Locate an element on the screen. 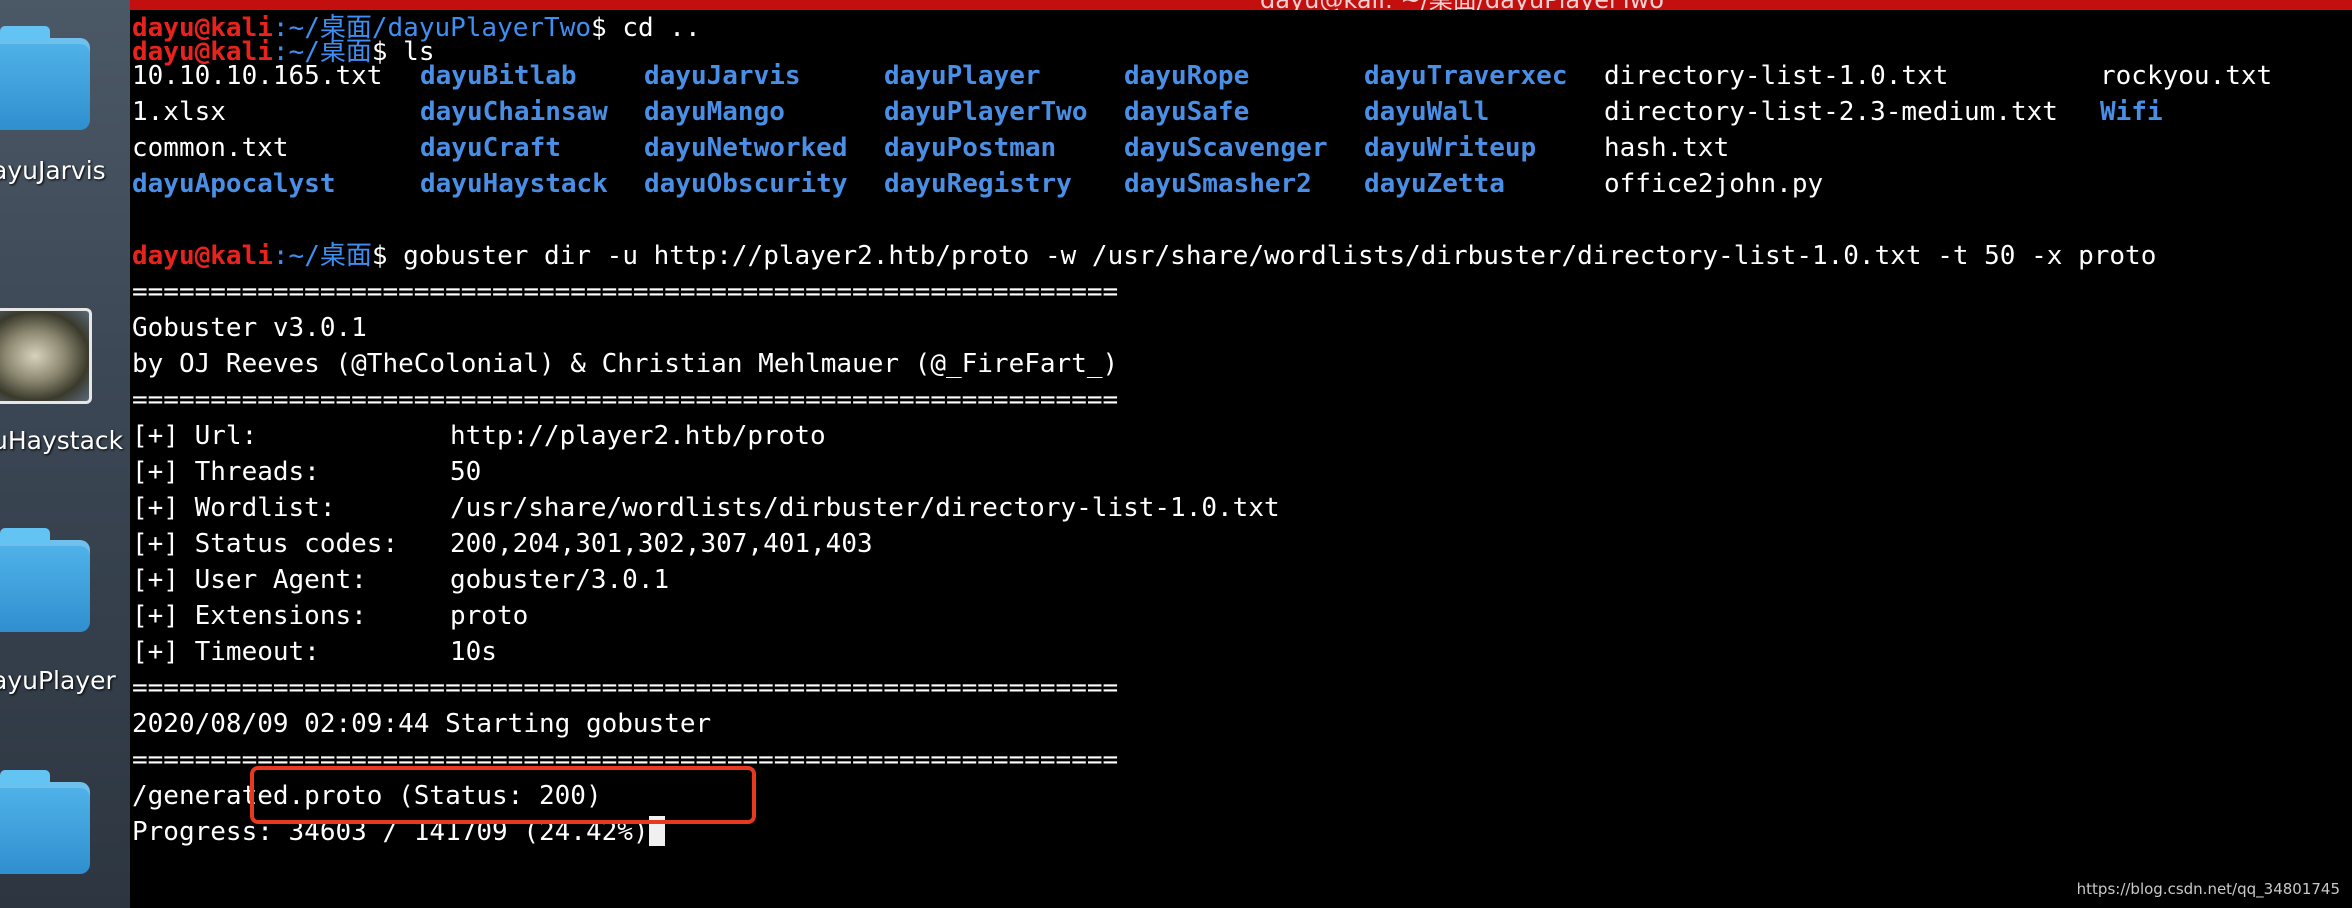 This screenshot has width=2352, height=908. prompt-sep: : is located at coordinates (280, 256).